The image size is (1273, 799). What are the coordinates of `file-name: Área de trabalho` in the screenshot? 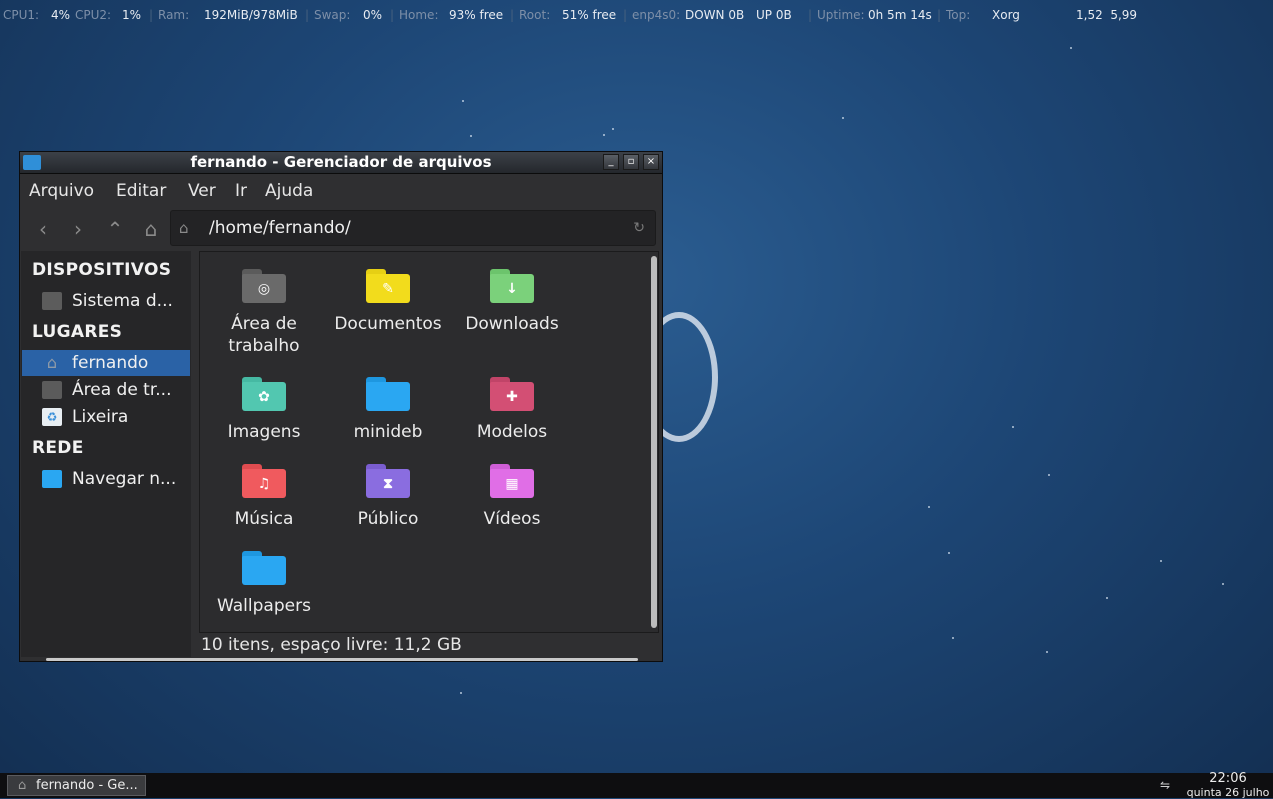 It's located at (264, 335).